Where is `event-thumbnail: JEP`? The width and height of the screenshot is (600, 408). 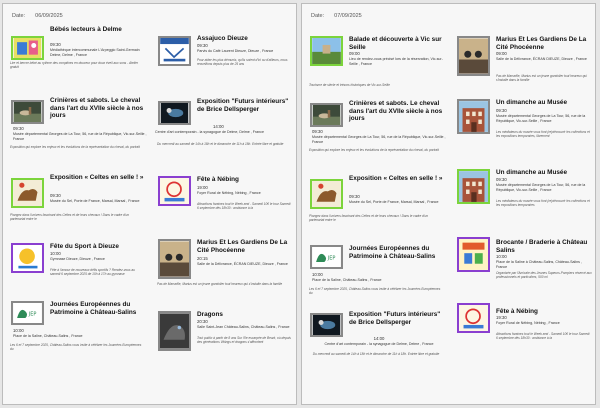 event-thumbnail: JEP is located at coordinates (27, 313).